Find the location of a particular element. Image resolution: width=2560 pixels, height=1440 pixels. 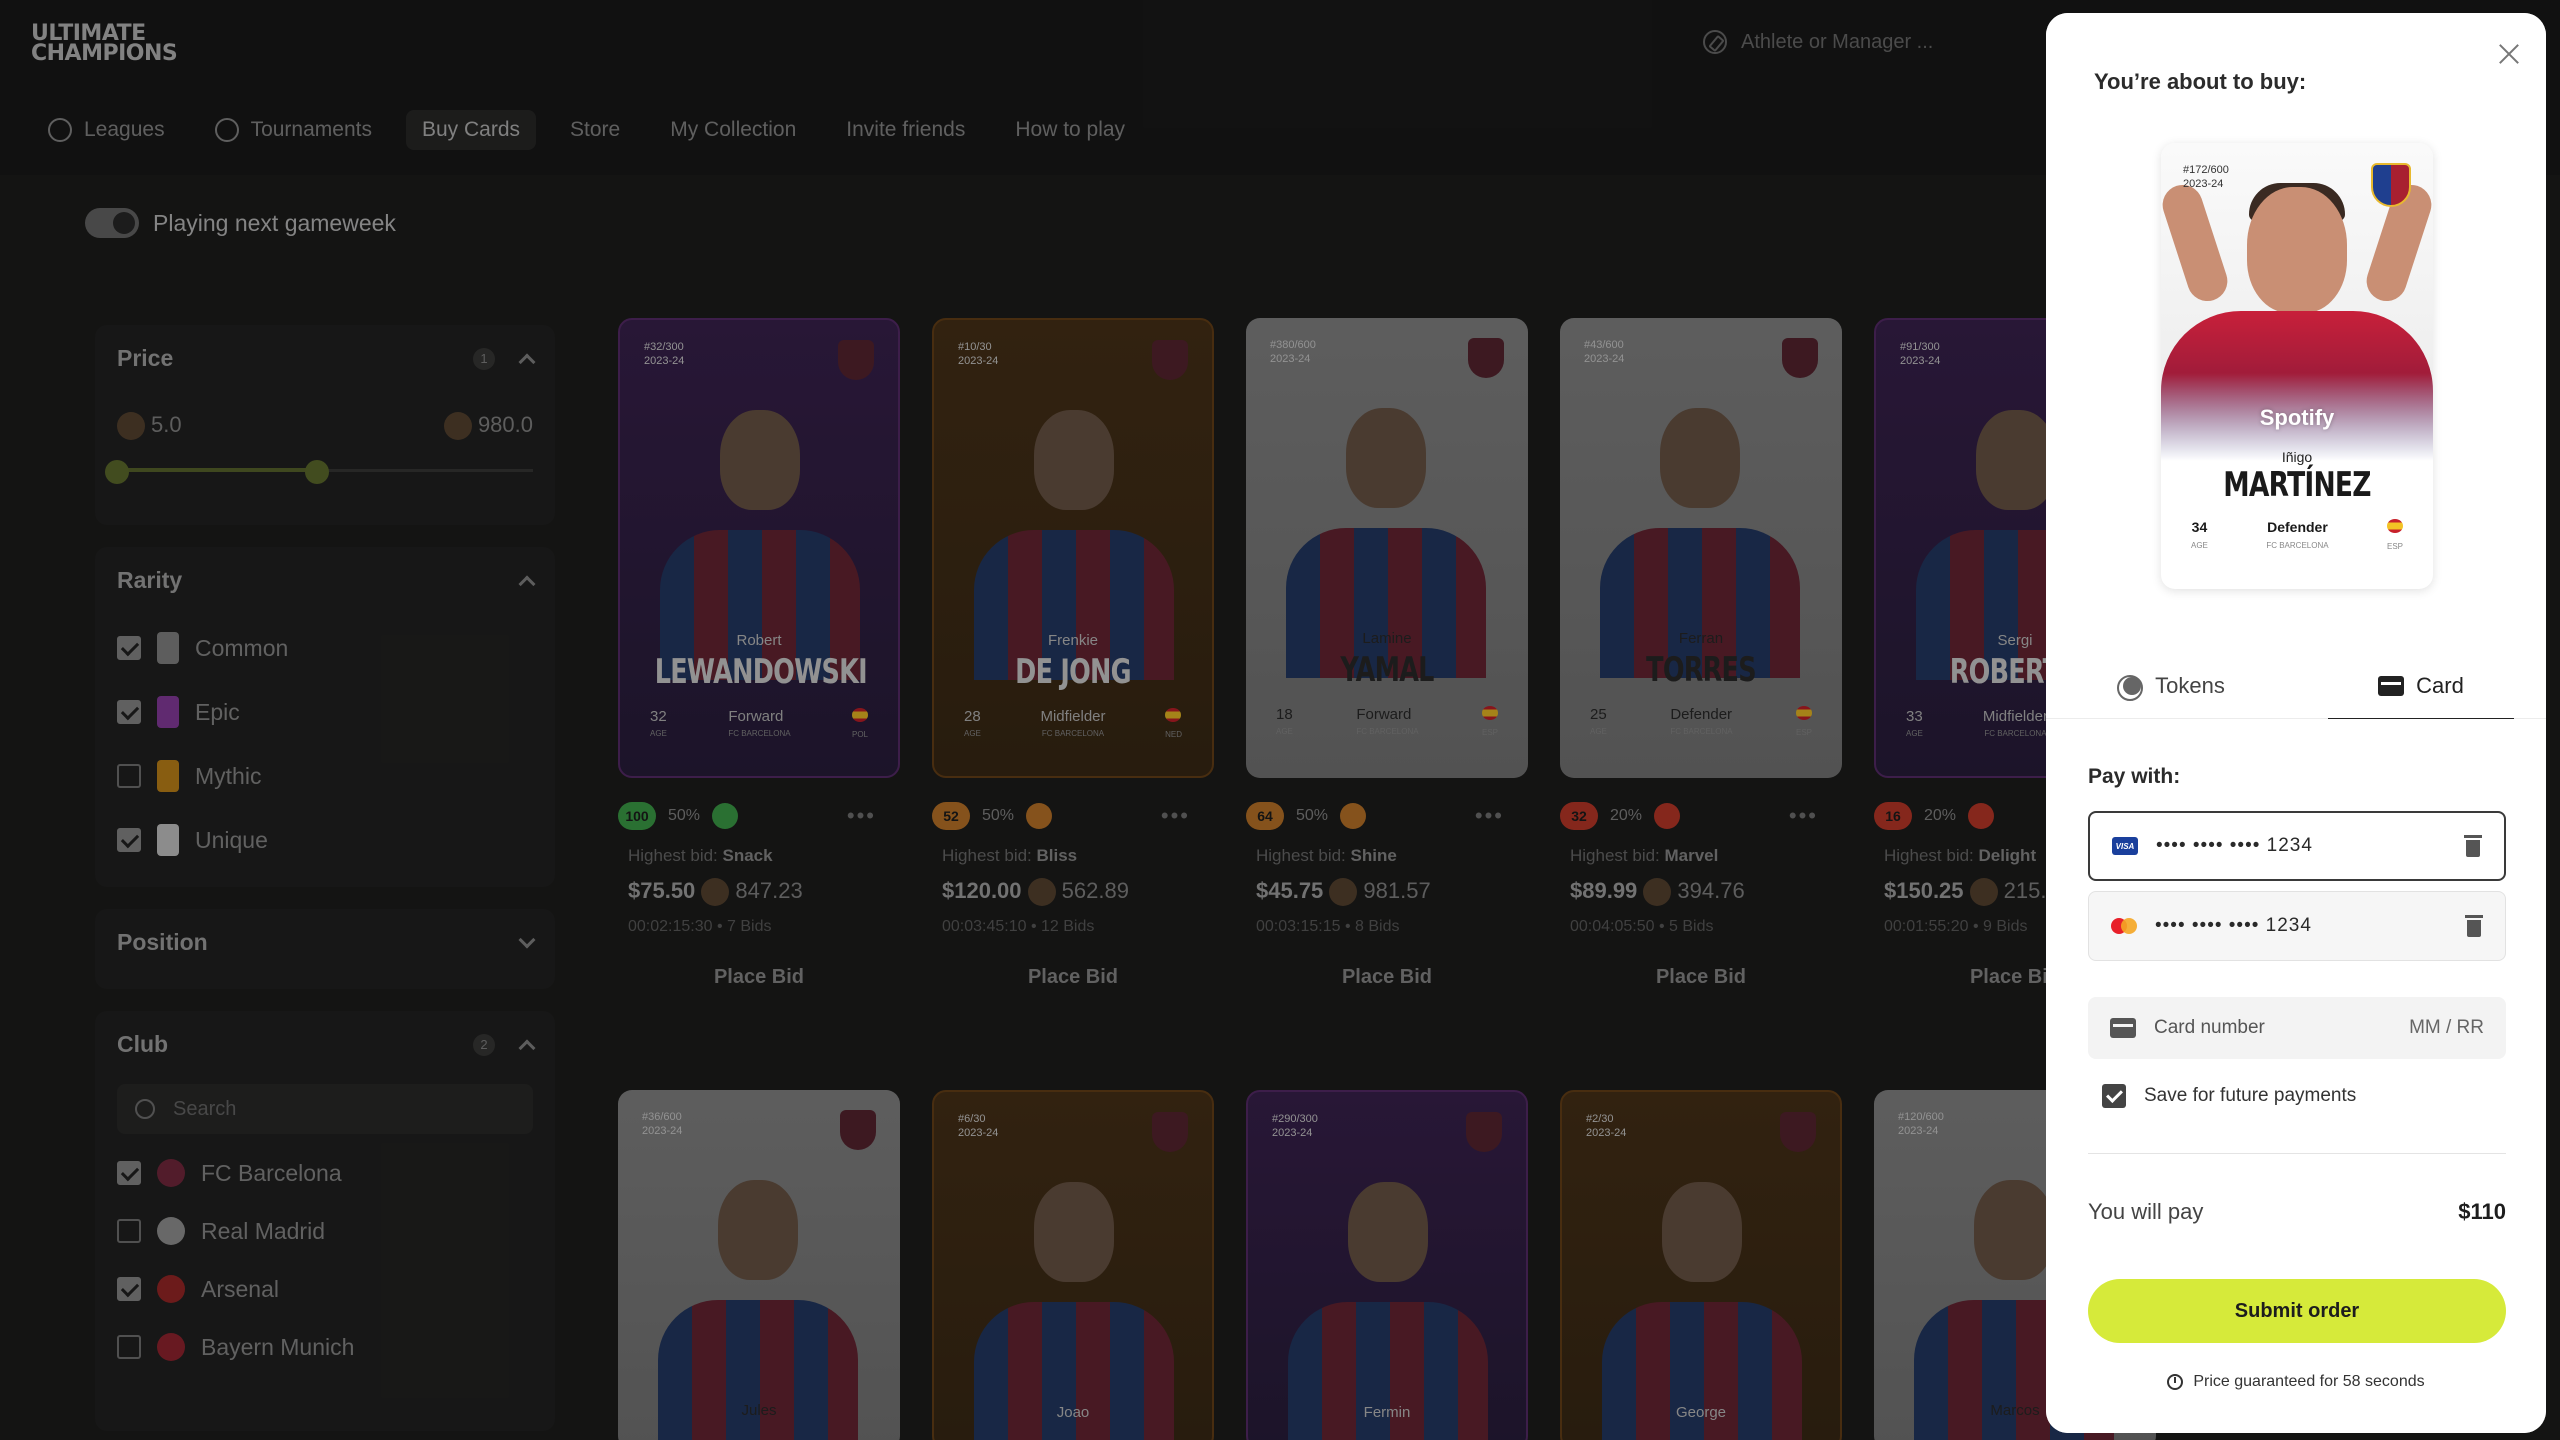

total-amount: $110 is located at coordinates (2482, 1211).